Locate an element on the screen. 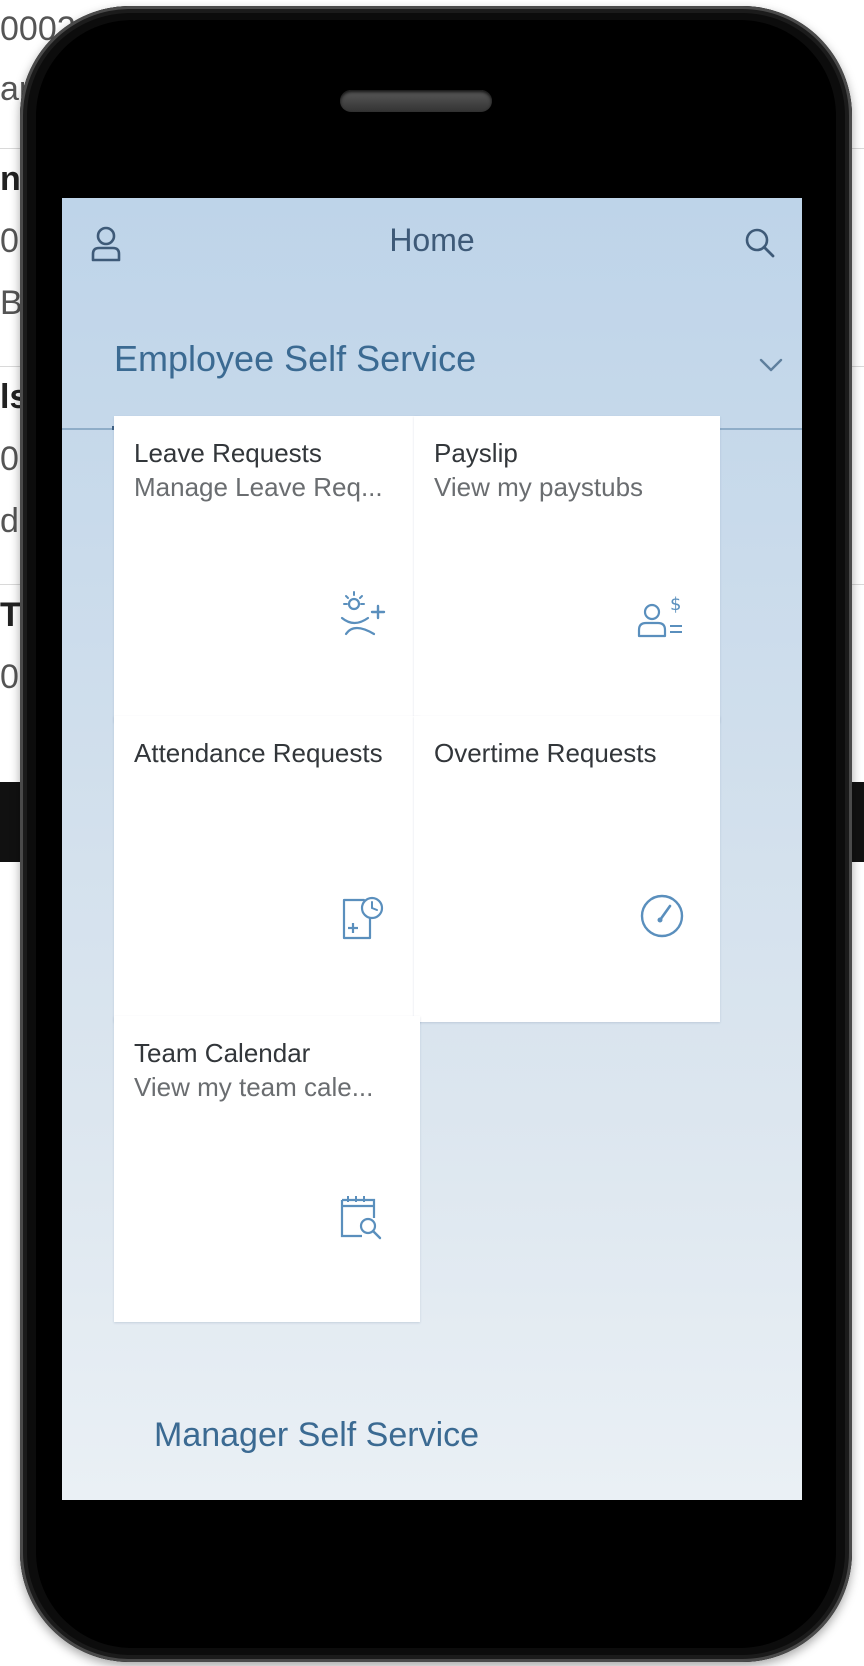 The width and height of the screenshot is (864, 1666). tile-payslip: Payslip View my paystubs $ is located at coordinates (567, 569).